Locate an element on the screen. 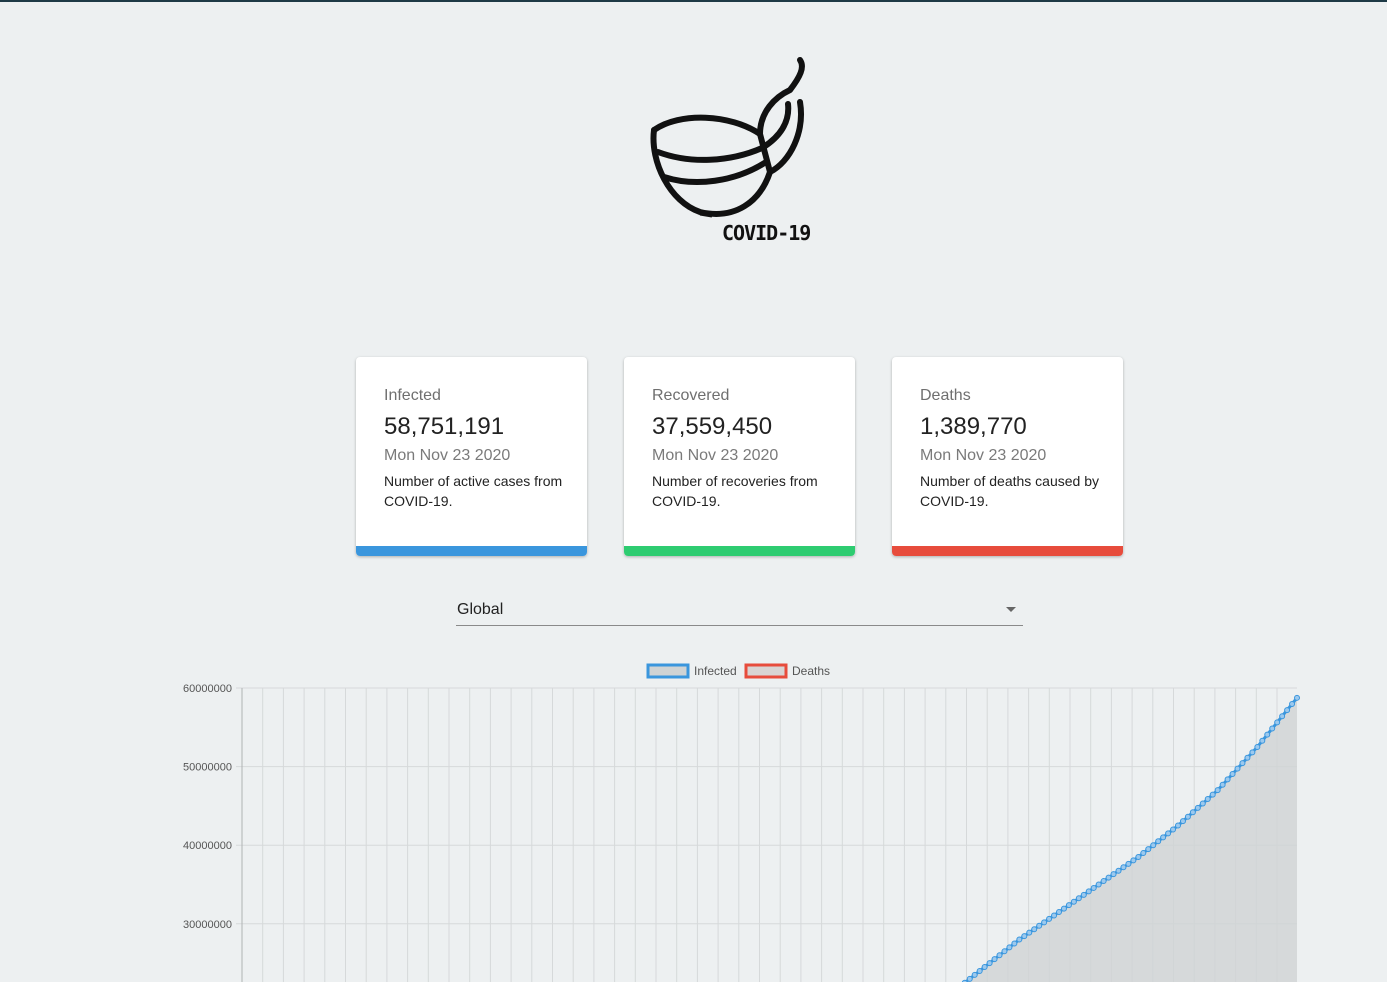 Image resolution: width=1387 pixels, height=982 pixels. legend-label: Deaths is located at coordinates (811, 671).